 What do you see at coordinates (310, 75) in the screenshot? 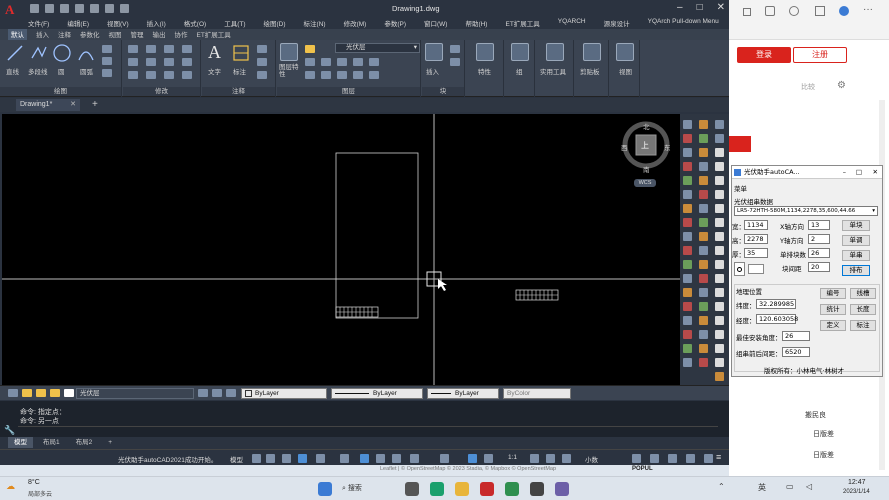
I see `layer-previous-icon` at bounding box center [310, 75].